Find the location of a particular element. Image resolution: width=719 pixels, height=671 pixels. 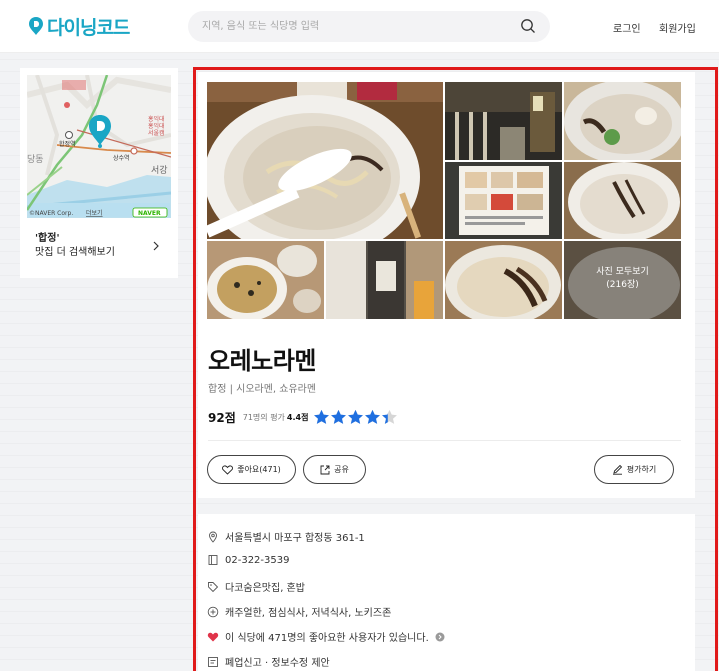

map-label-dang: 당동 is located at coordinates (35, 159).